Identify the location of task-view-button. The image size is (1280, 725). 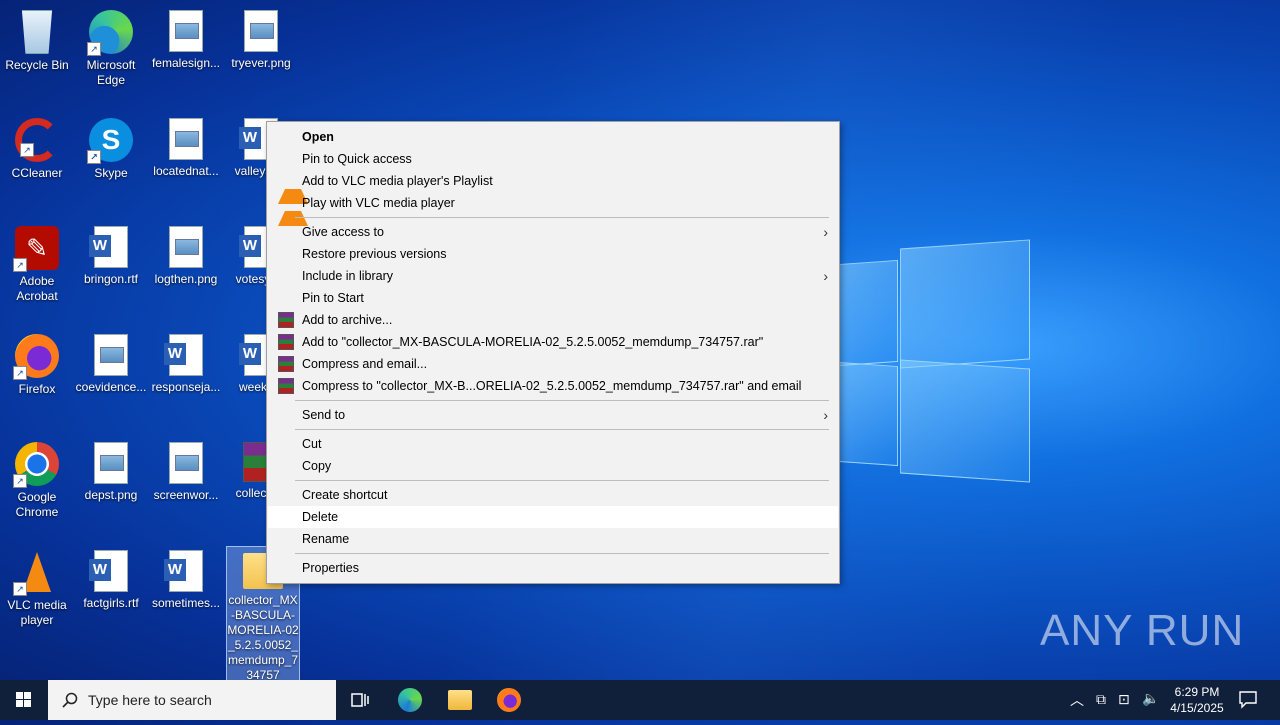
(360, 700).